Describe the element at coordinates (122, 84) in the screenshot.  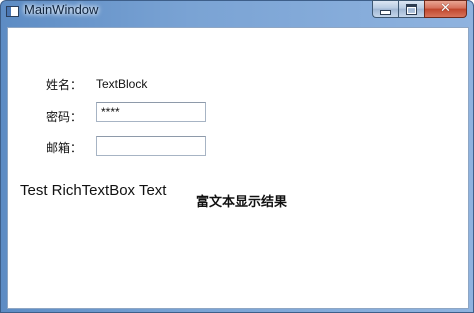
I see `name-textblock: TextBlock` at that location.